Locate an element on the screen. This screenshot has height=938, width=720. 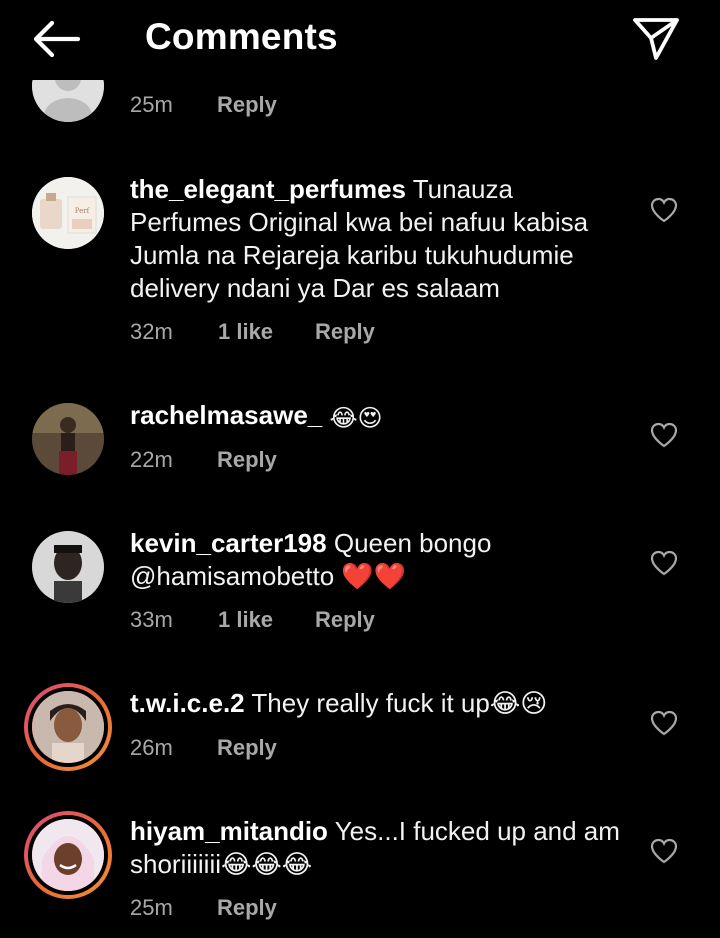
page-title: Comments is located at coordinates (241, 36).